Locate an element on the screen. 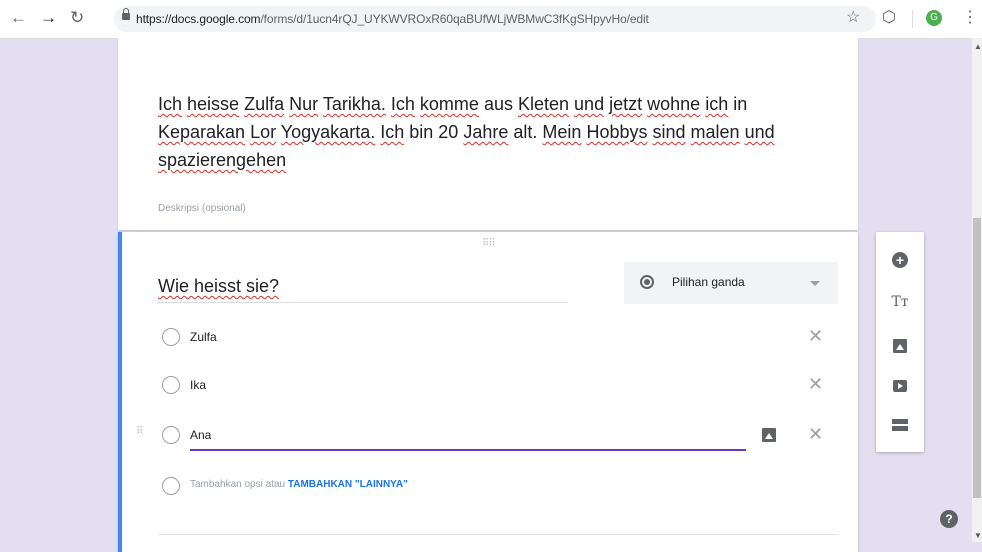  add-section-icon is located at coordinates (900, 426).